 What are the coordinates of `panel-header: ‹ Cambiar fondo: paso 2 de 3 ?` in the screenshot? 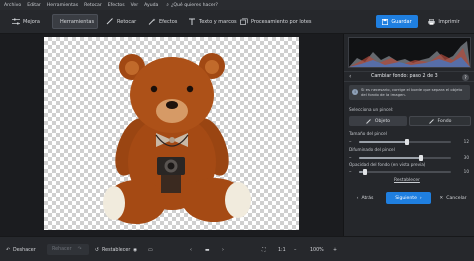 It's located at (409, 76).